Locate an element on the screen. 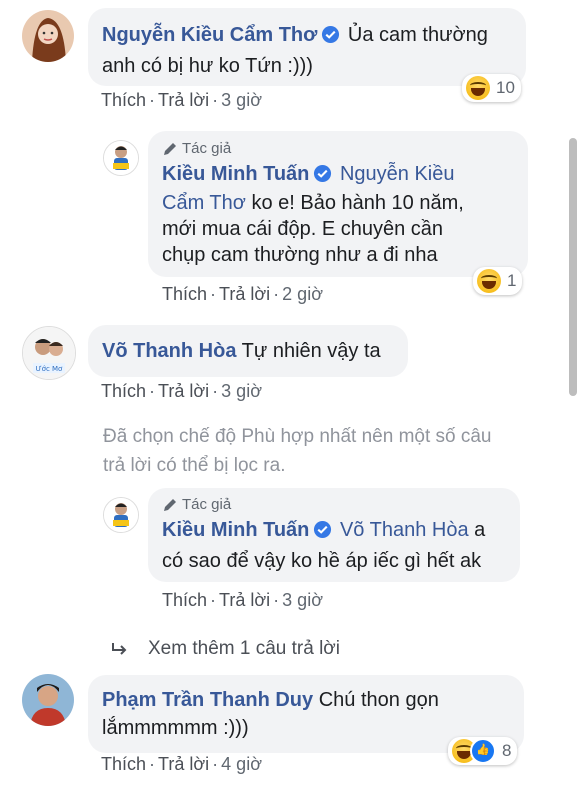 The width and height of the screenshot is (580, 795). mention-tag: Cẩm Thơ is located at coordinates (204, 203).